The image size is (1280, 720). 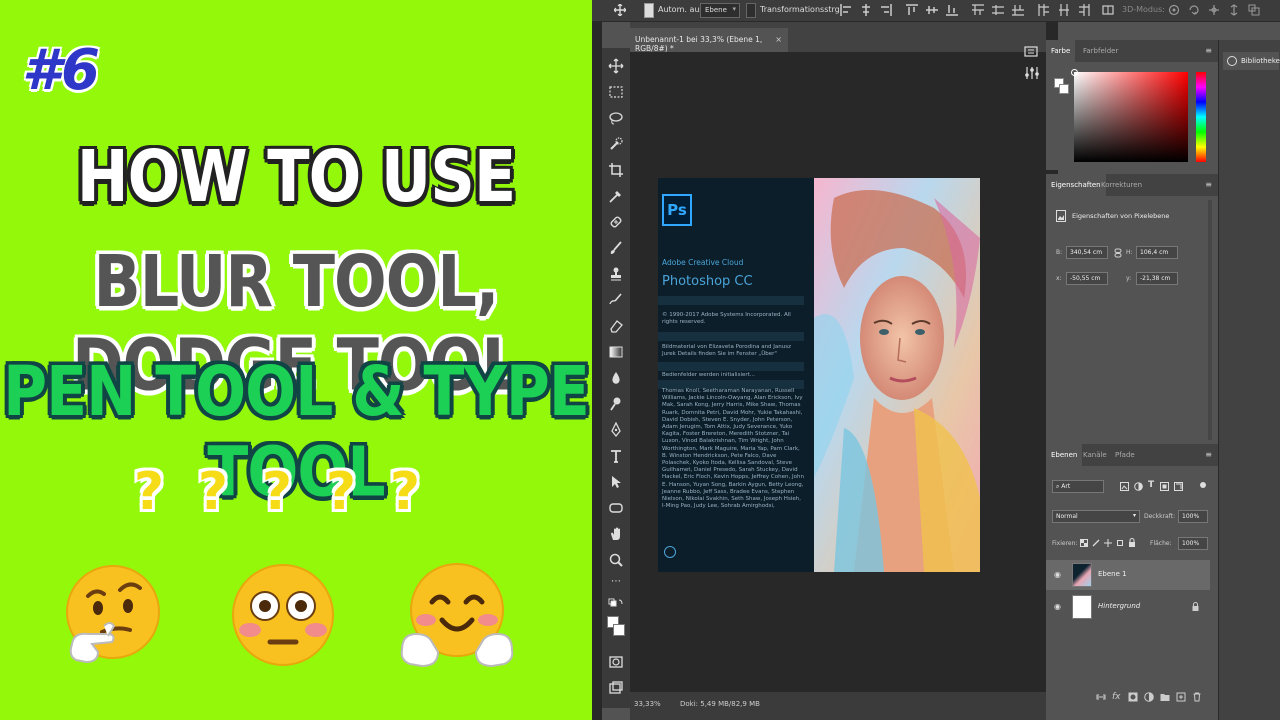 What do you see at coordinates (1084, 10) in the screenshot?
I see `distribute-right-icon` at bounding box center [1084, 10].